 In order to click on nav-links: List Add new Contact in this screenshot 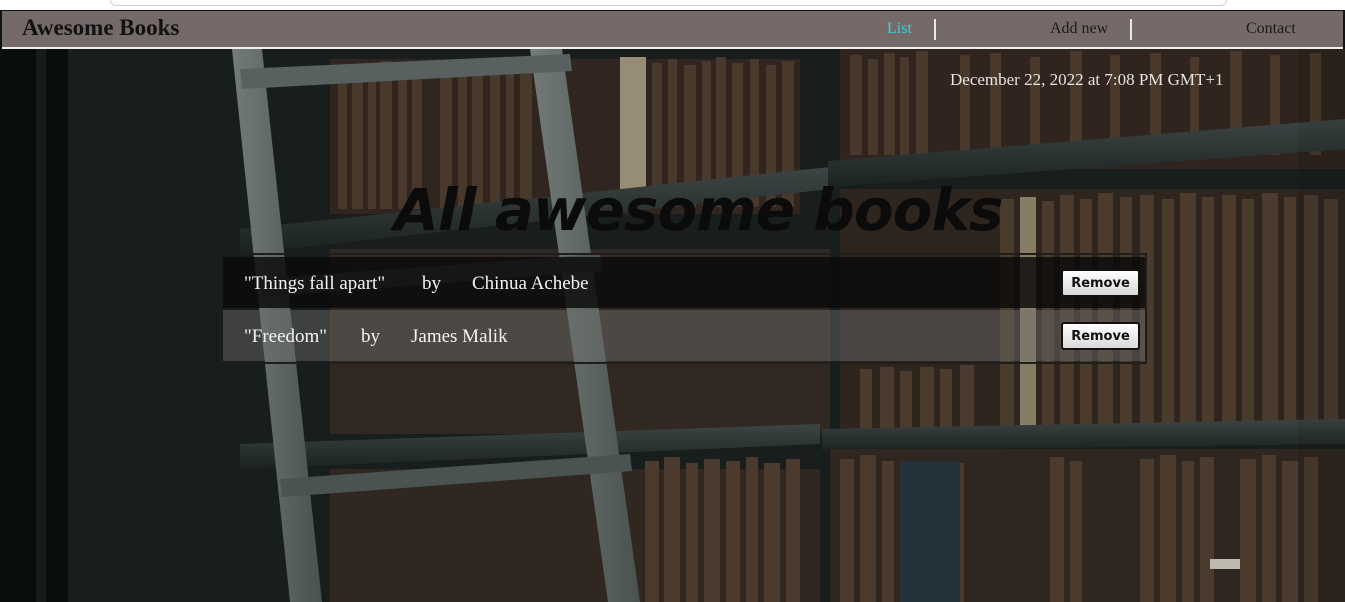, I will do `click(672, 29)`.